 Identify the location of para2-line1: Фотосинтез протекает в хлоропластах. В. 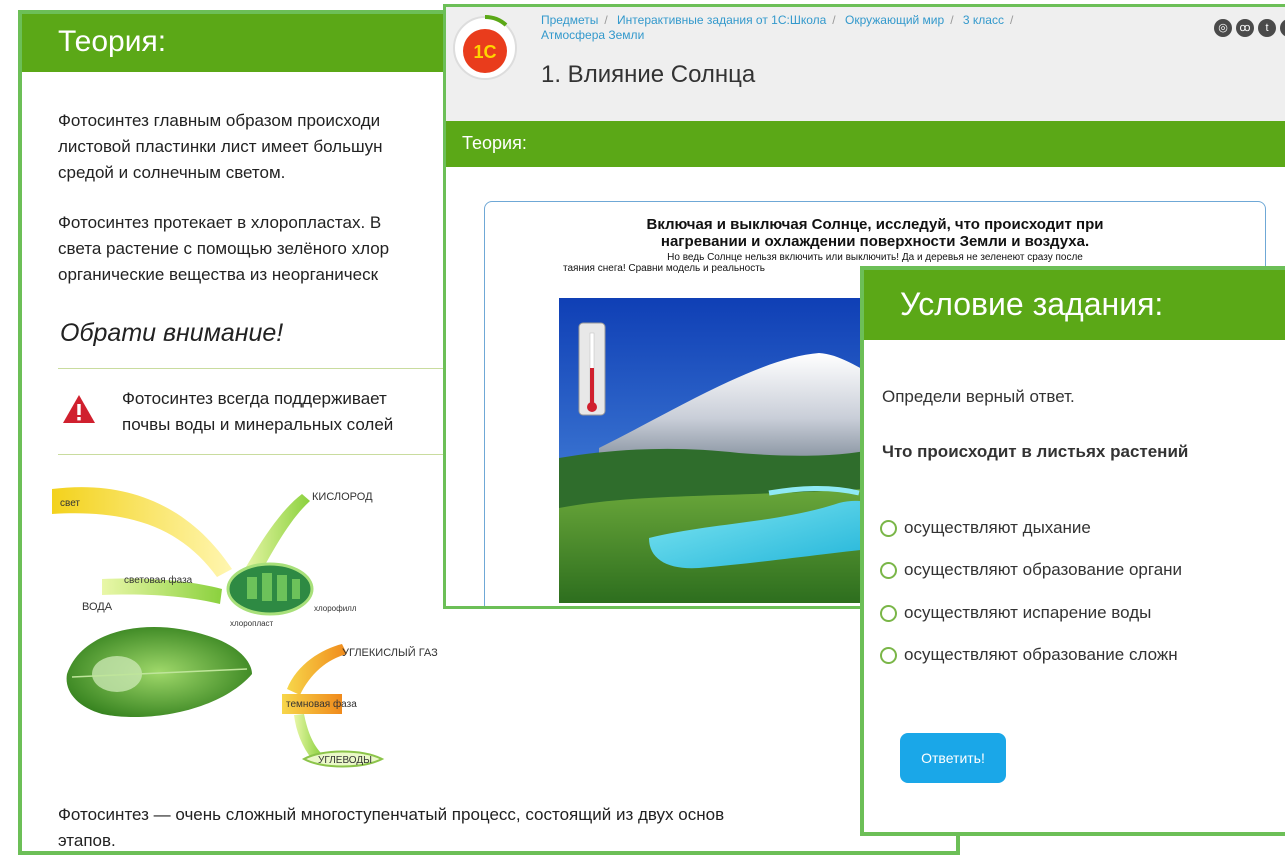
(220, 222).